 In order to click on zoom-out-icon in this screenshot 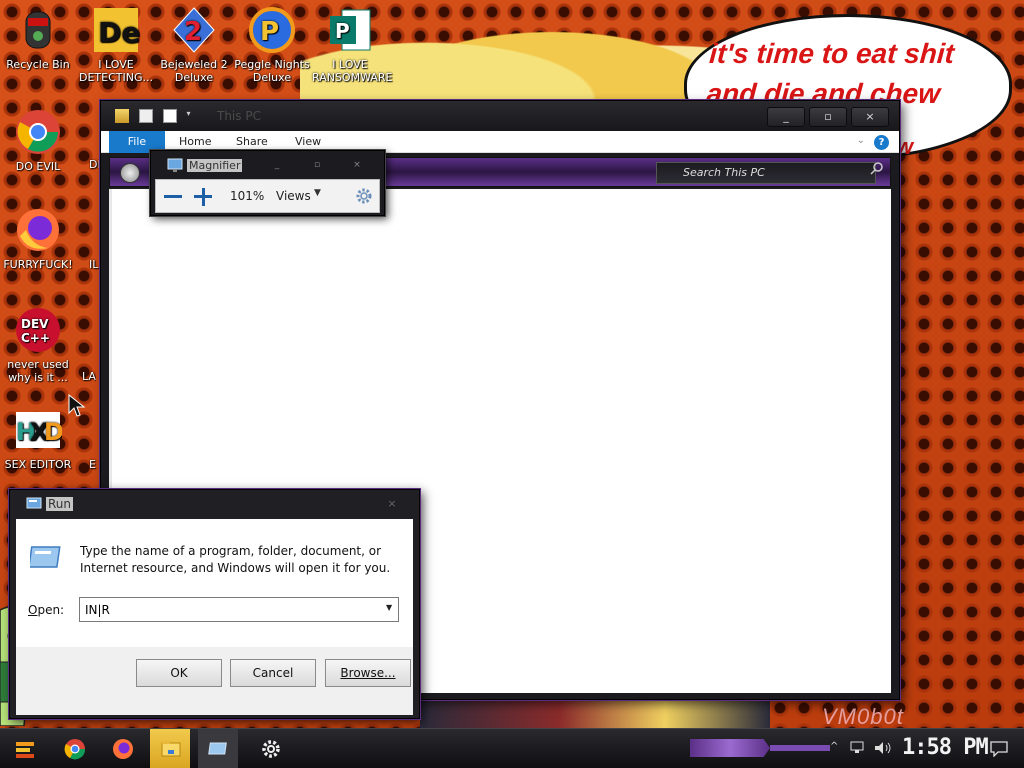, I will do `click(173, 196)`.